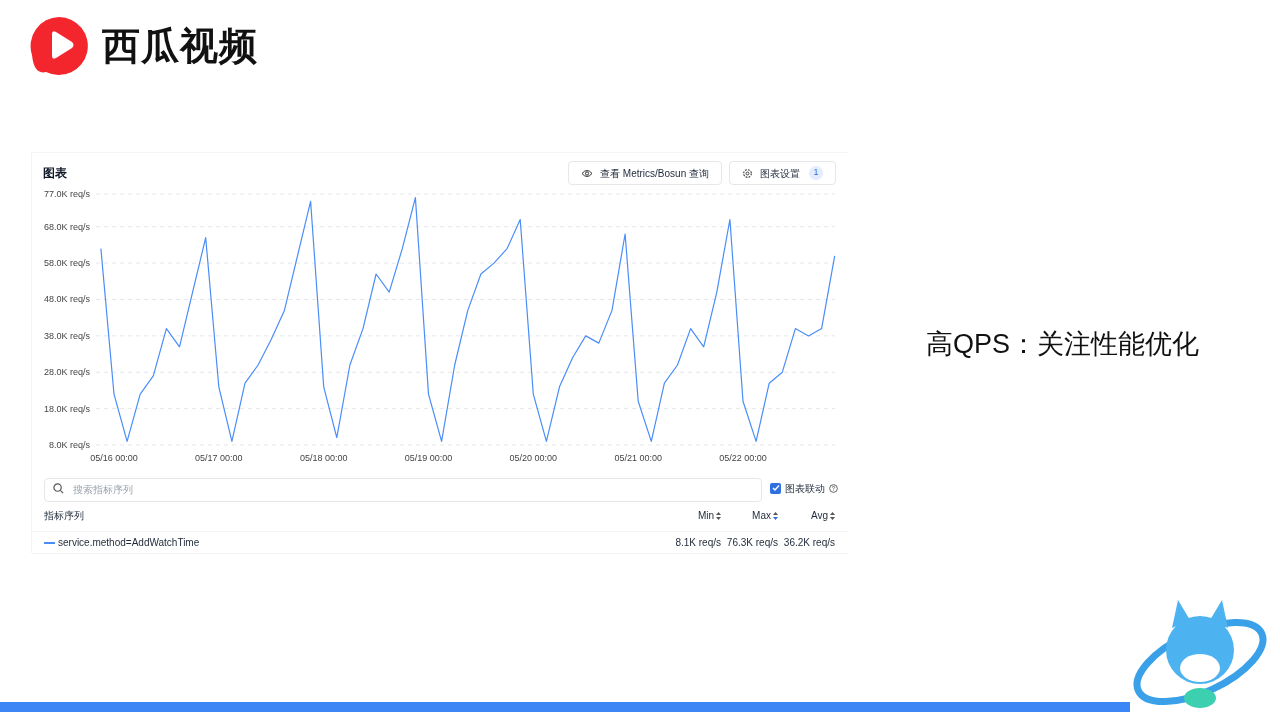  I want to click on x-axis-label: 05/16 00:00, so click(114, 458).